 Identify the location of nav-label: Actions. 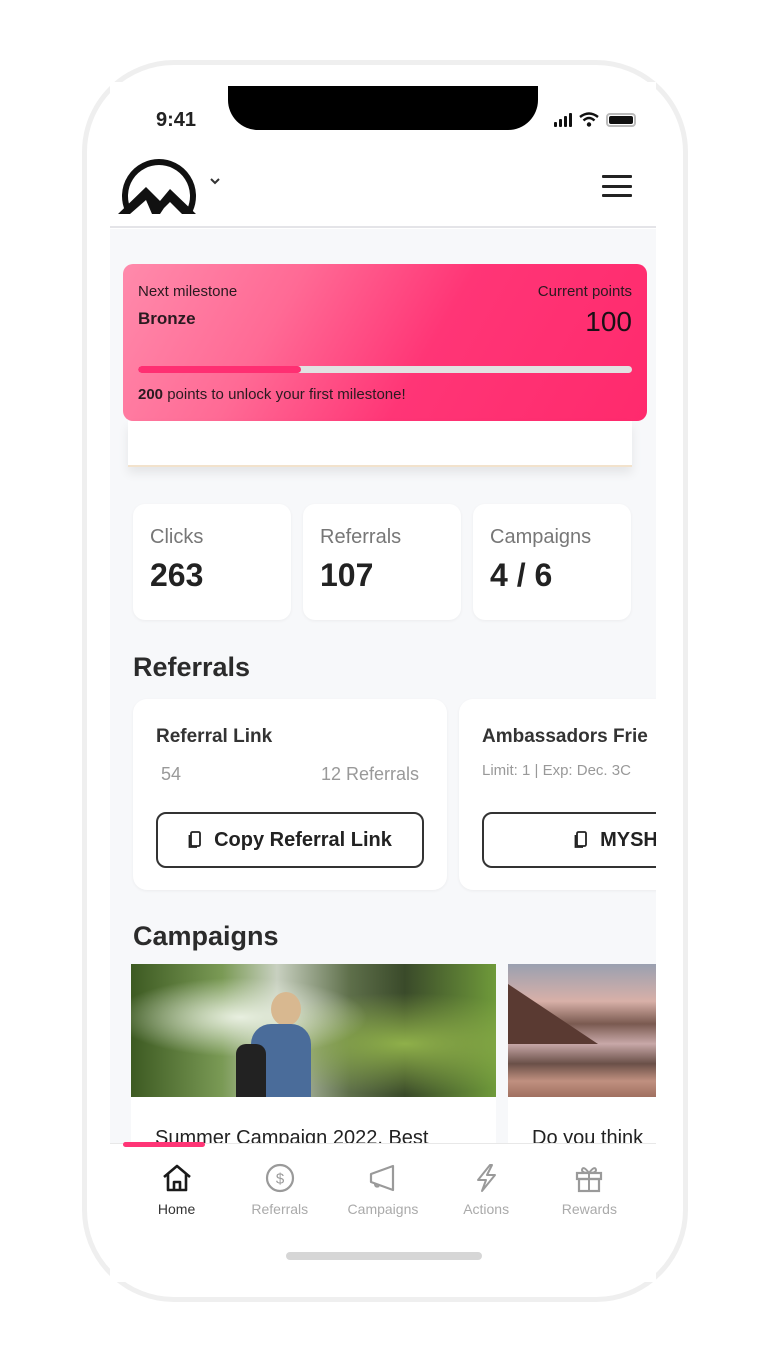
(486, 1209).